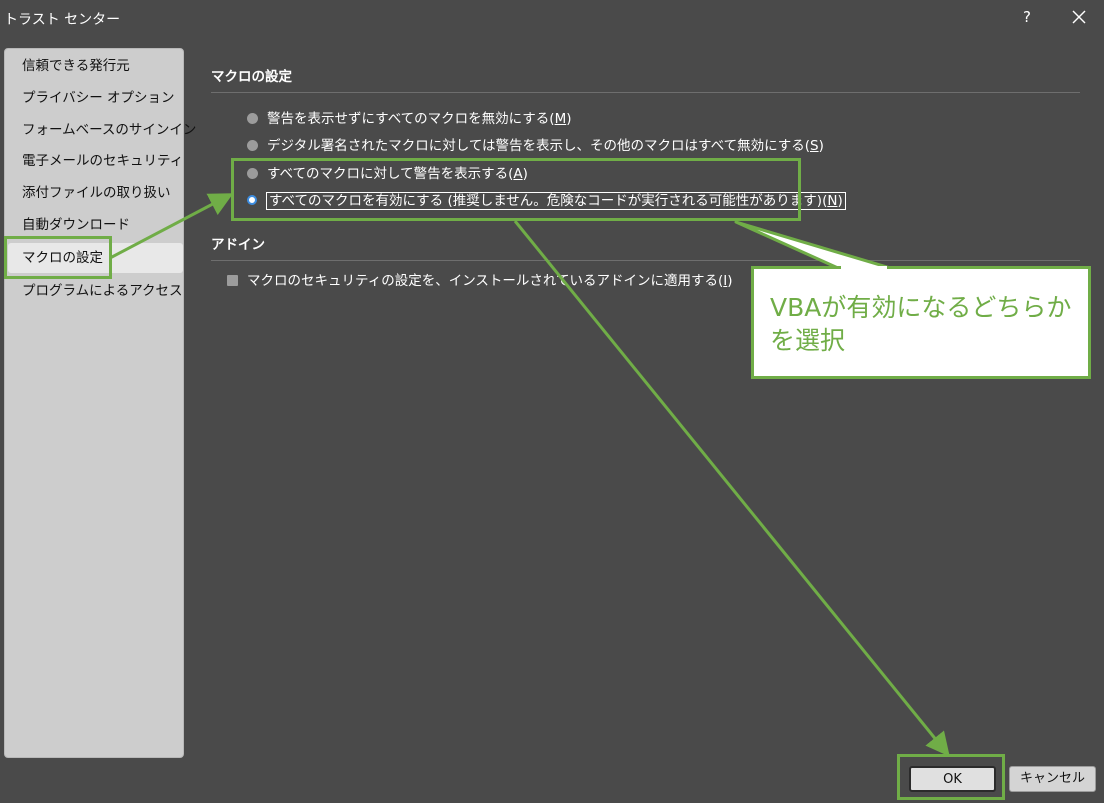  What do you see at coordinates (62, 20) in the screenshot?
I see `window-title: トラスト センター` at bounding box center [62, 20].